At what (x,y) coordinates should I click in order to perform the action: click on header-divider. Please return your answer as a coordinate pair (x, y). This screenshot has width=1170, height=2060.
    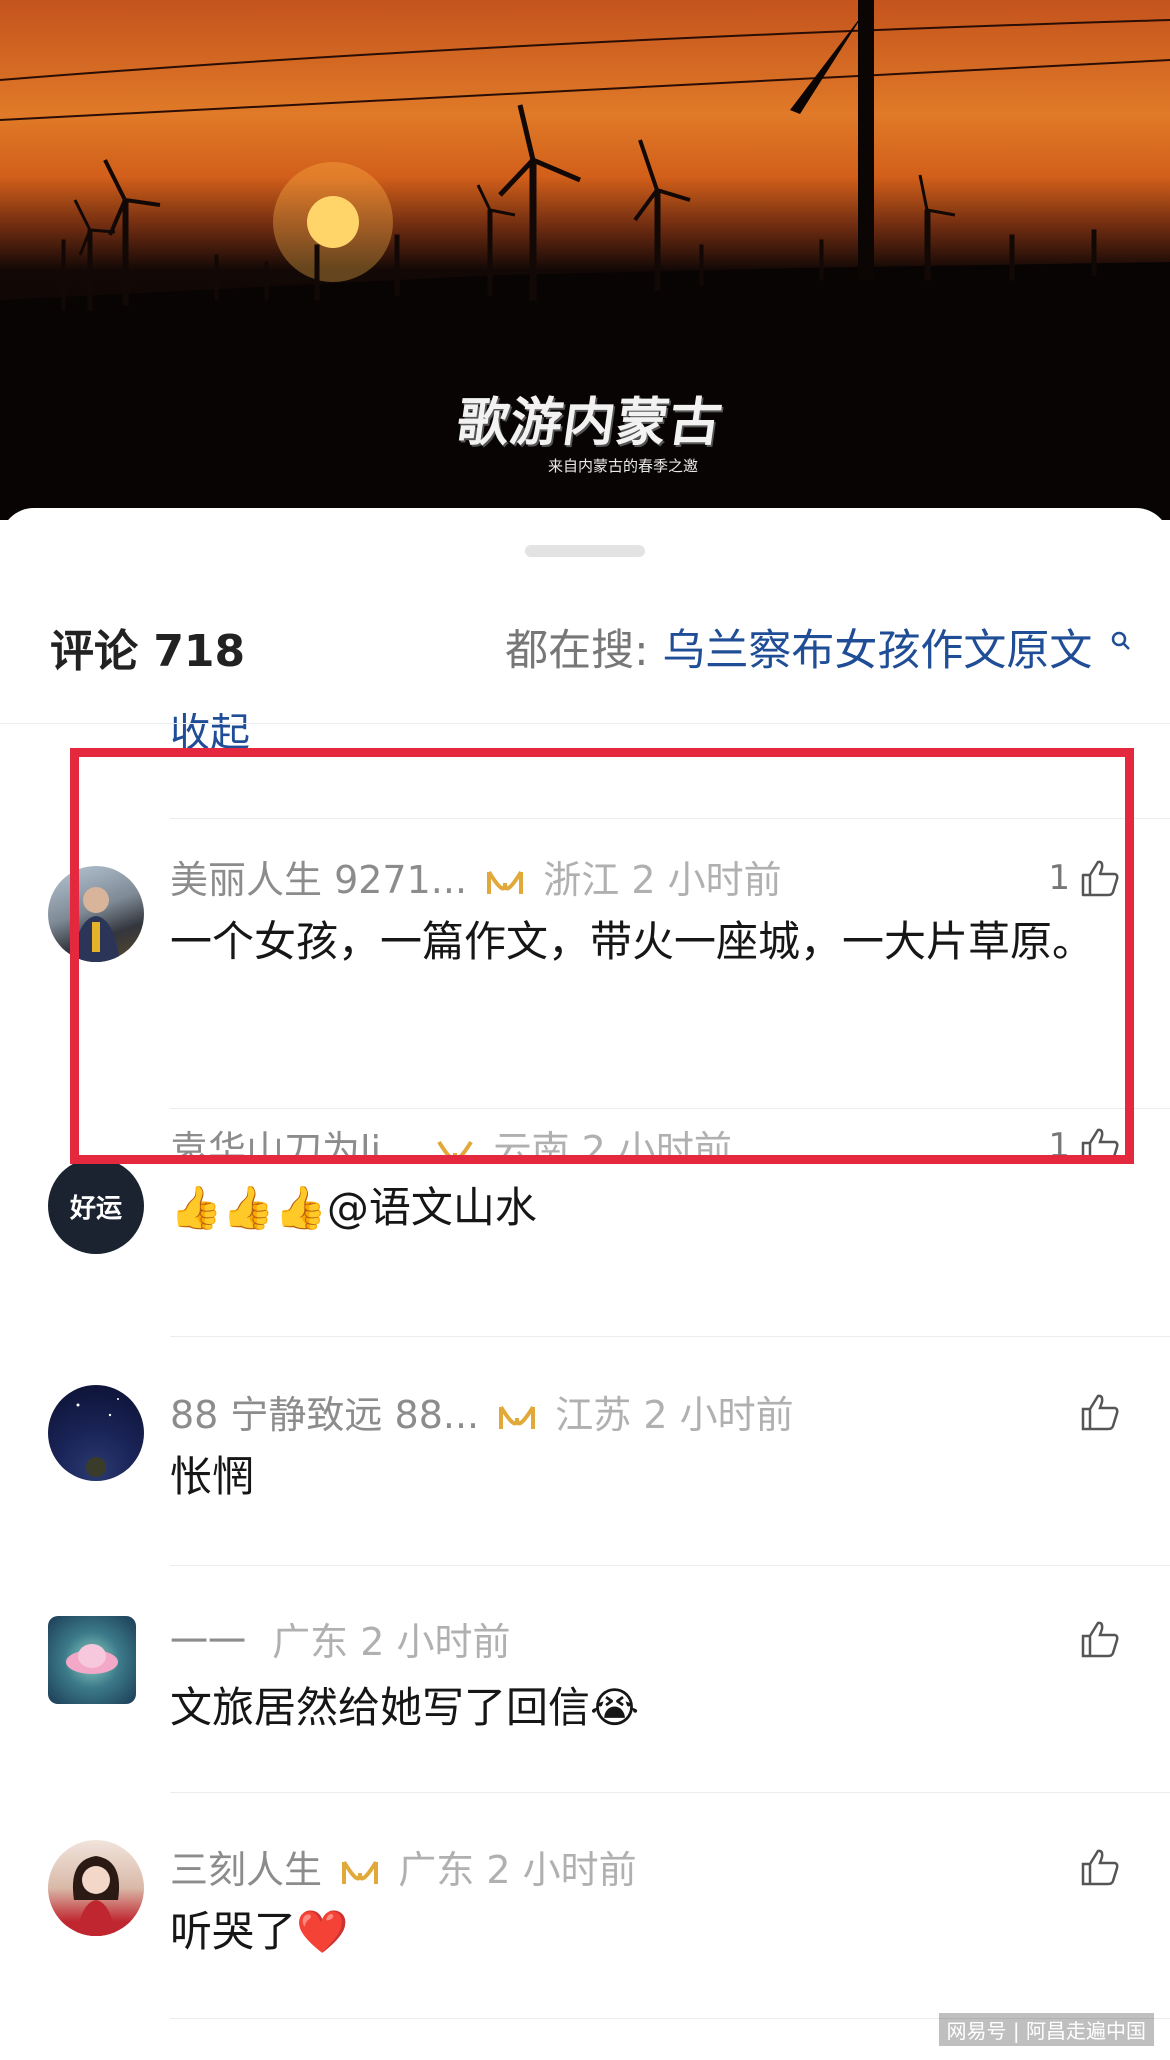
    Looking at the image, I should click on (585, 723).